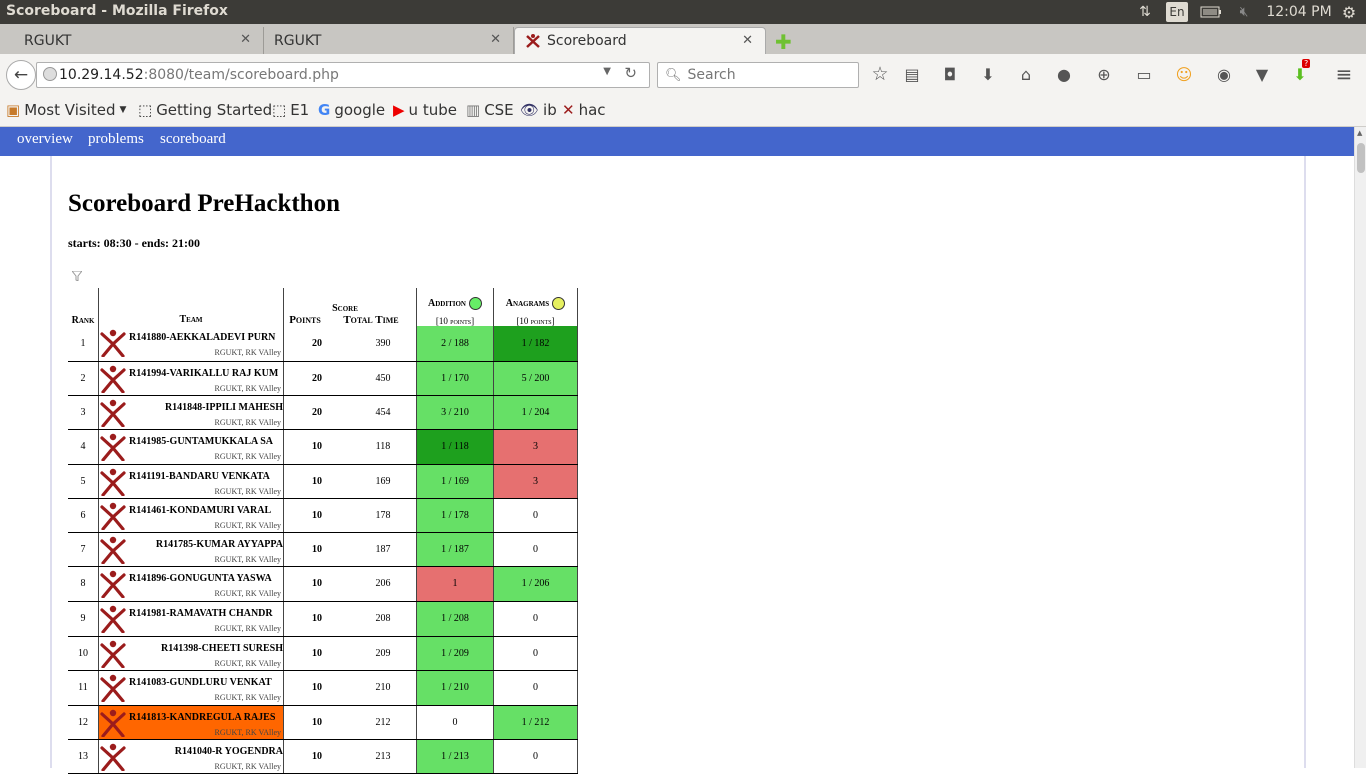 This screenshot has height=774, width=1366. I want to click on bookmark-e1: ⬚ E1, so click(290, 110).